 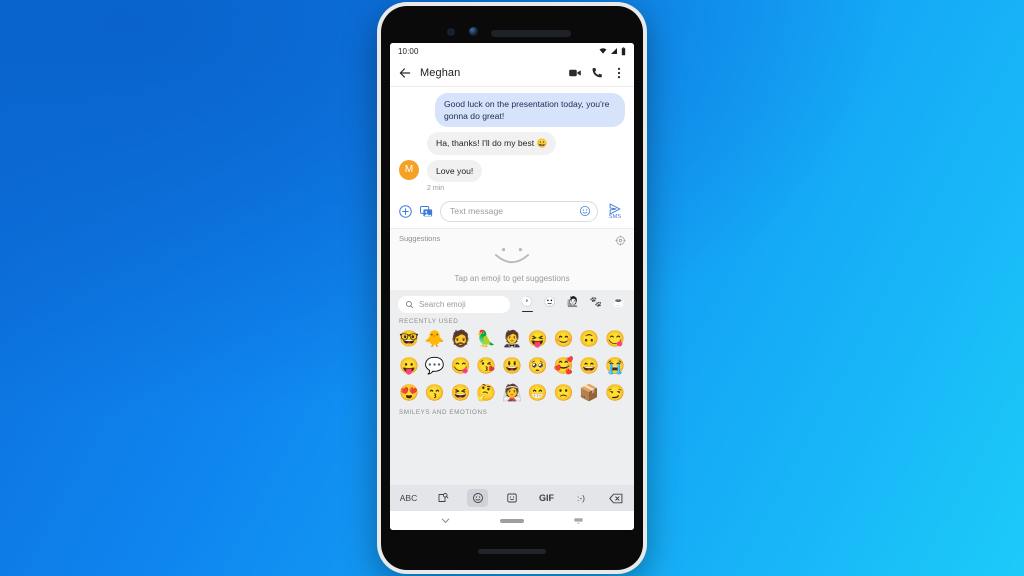 I want to click on emoji-row: 🤓 🐥 🧔 🦜 🤵 😝 😊 🙃 😋, so click(x=512, y=339).